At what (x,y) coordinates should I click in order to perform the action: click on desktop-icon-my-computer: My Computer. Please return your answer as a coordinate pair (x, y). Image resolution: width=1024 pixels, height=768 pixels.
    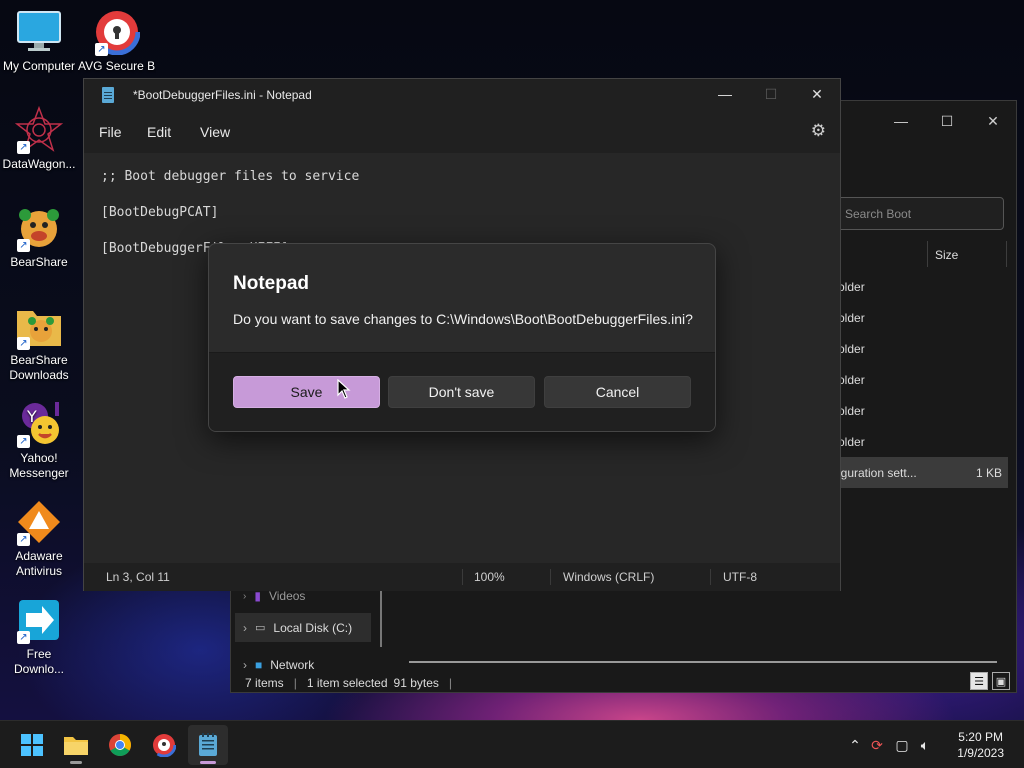
    Looking at the image, I should click on (39, 41).